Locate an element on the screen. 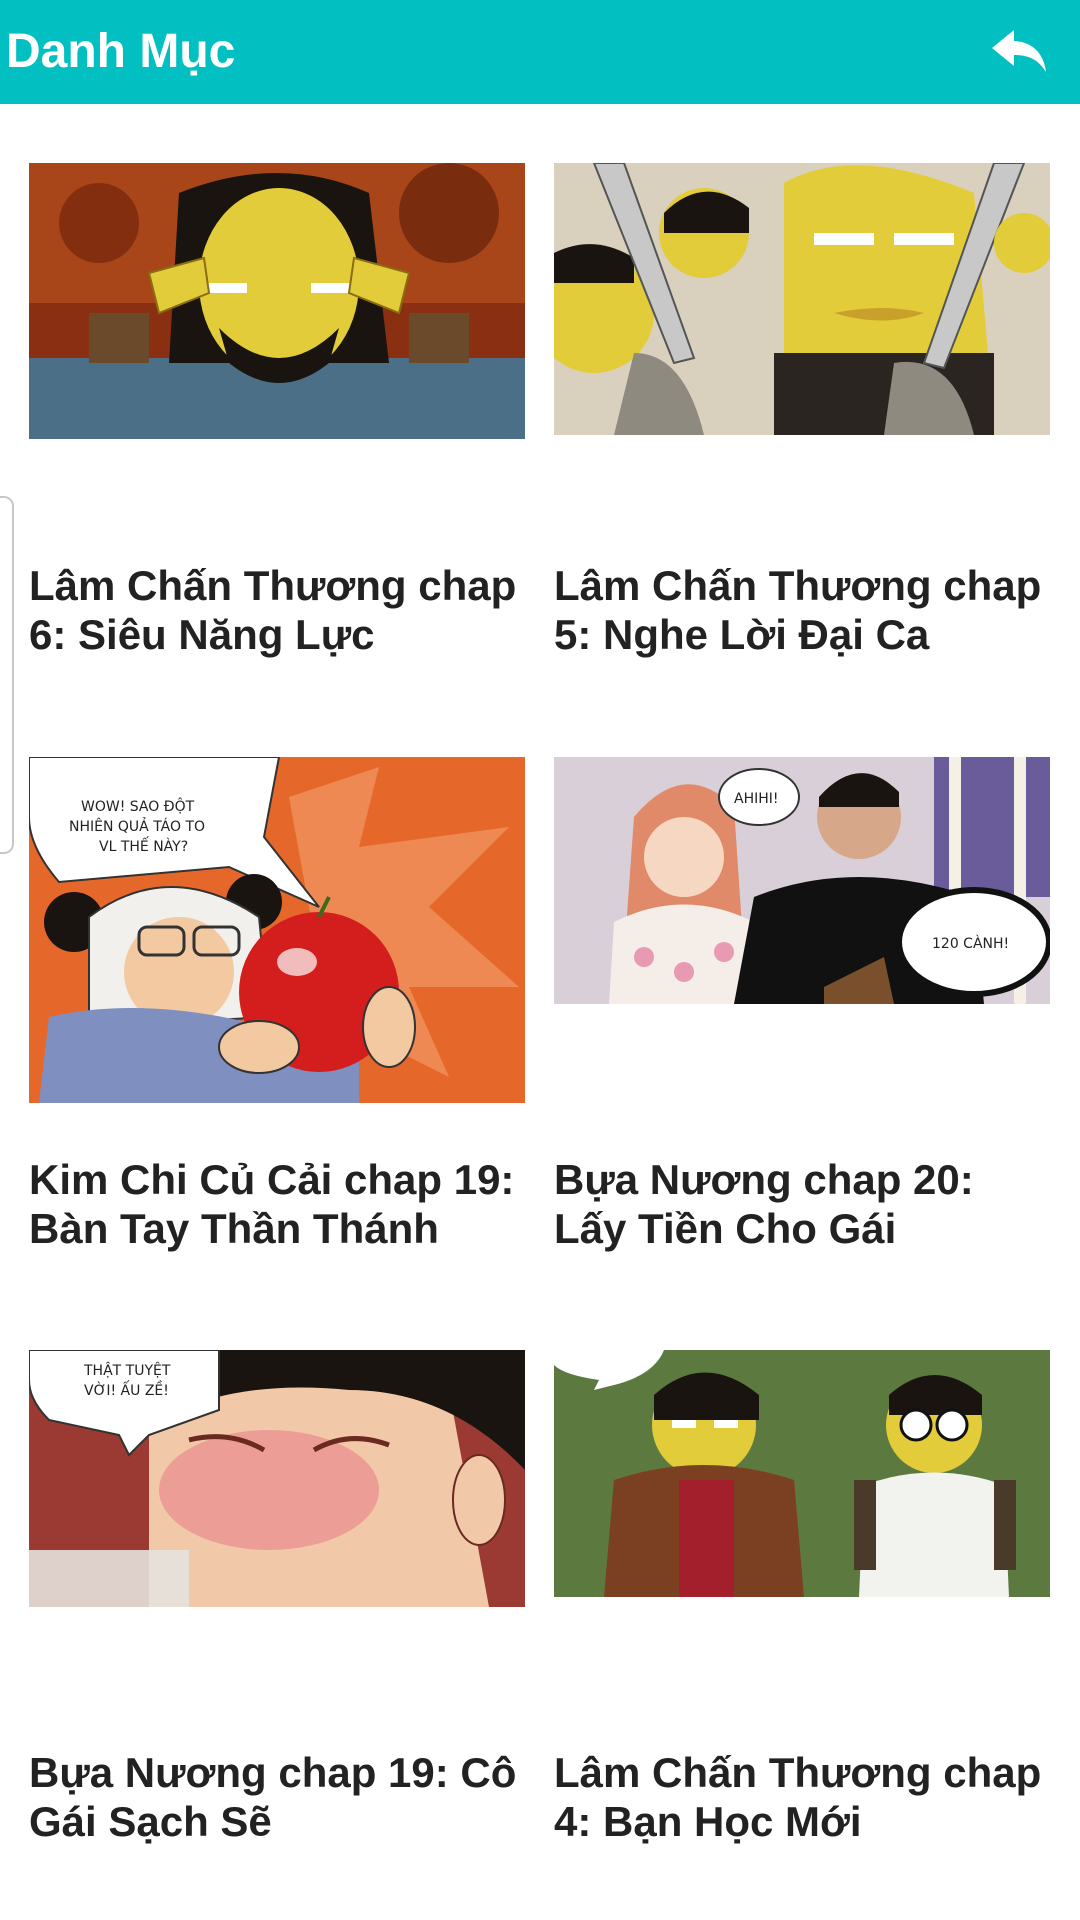 This screenshot has height=1920, width=1080. side-drawer-handle is located at coordinates (7, 675).